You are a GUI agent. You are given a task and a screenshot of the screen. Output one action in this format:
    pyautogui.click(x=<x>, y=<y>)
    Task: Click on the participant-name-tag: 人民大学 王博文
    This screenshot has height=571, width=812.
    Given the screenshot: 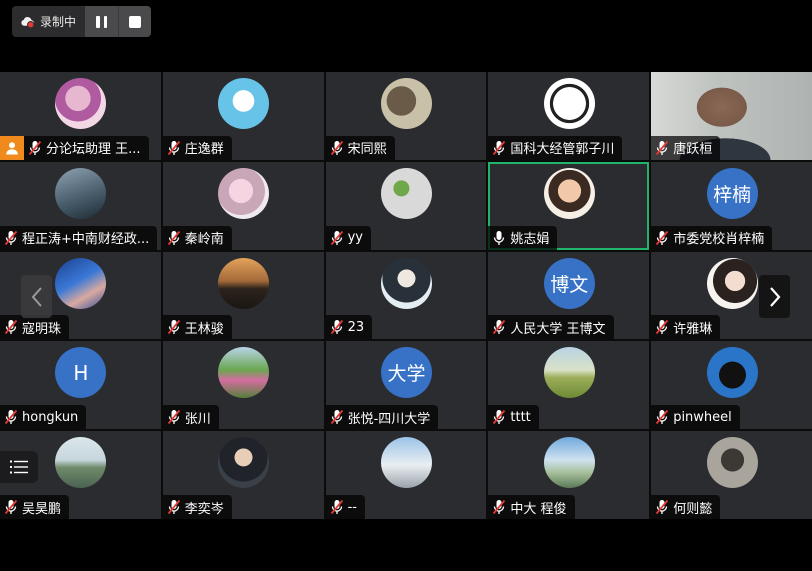 What is the action you would take?
    pyautogui.click(x=551, y=327)
    